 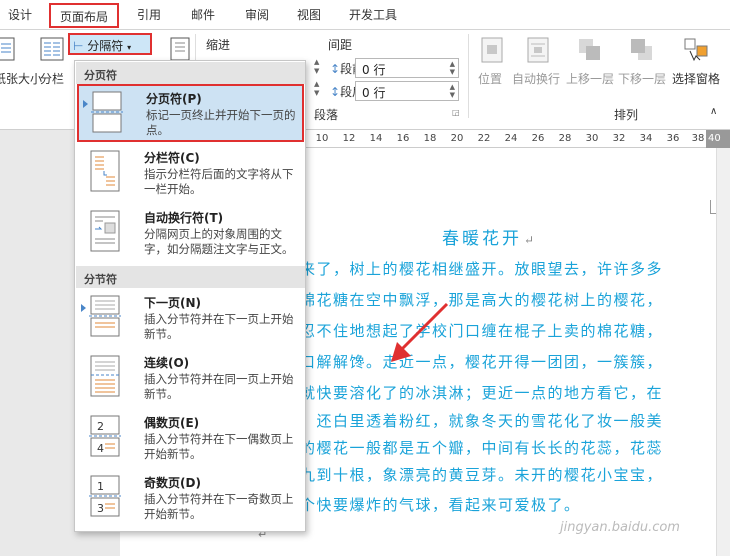 I want to click on columns-button: 分栏, so click(x=52, y=78).